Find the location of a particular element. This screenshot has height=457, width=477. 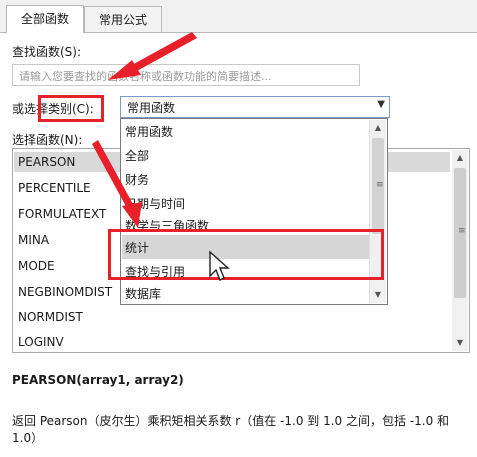

scroll-thumb: ≡ is located at coordinates (460, 233).